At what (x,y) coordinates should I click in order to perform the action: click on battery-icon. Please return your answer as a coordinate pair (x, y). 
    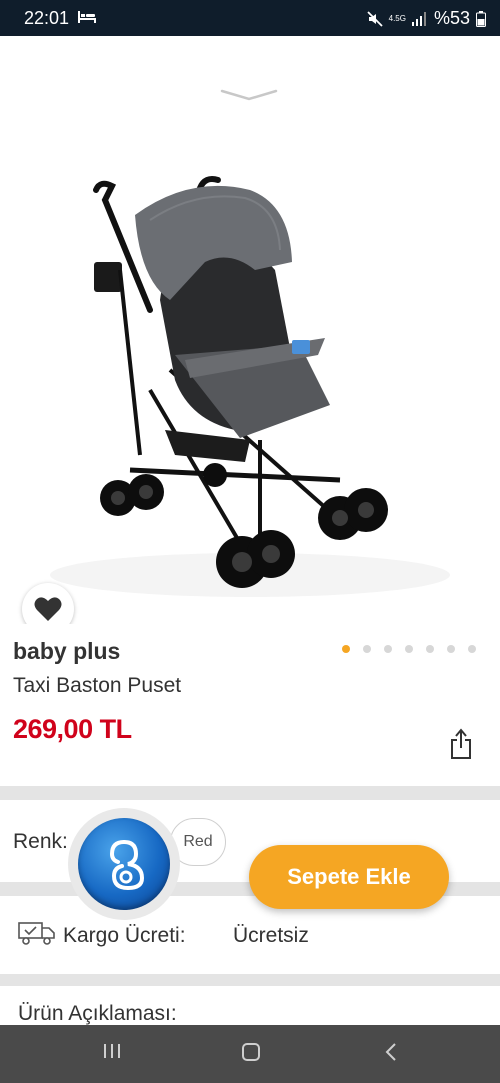
    Looking at the image, I should click on (481, 18).